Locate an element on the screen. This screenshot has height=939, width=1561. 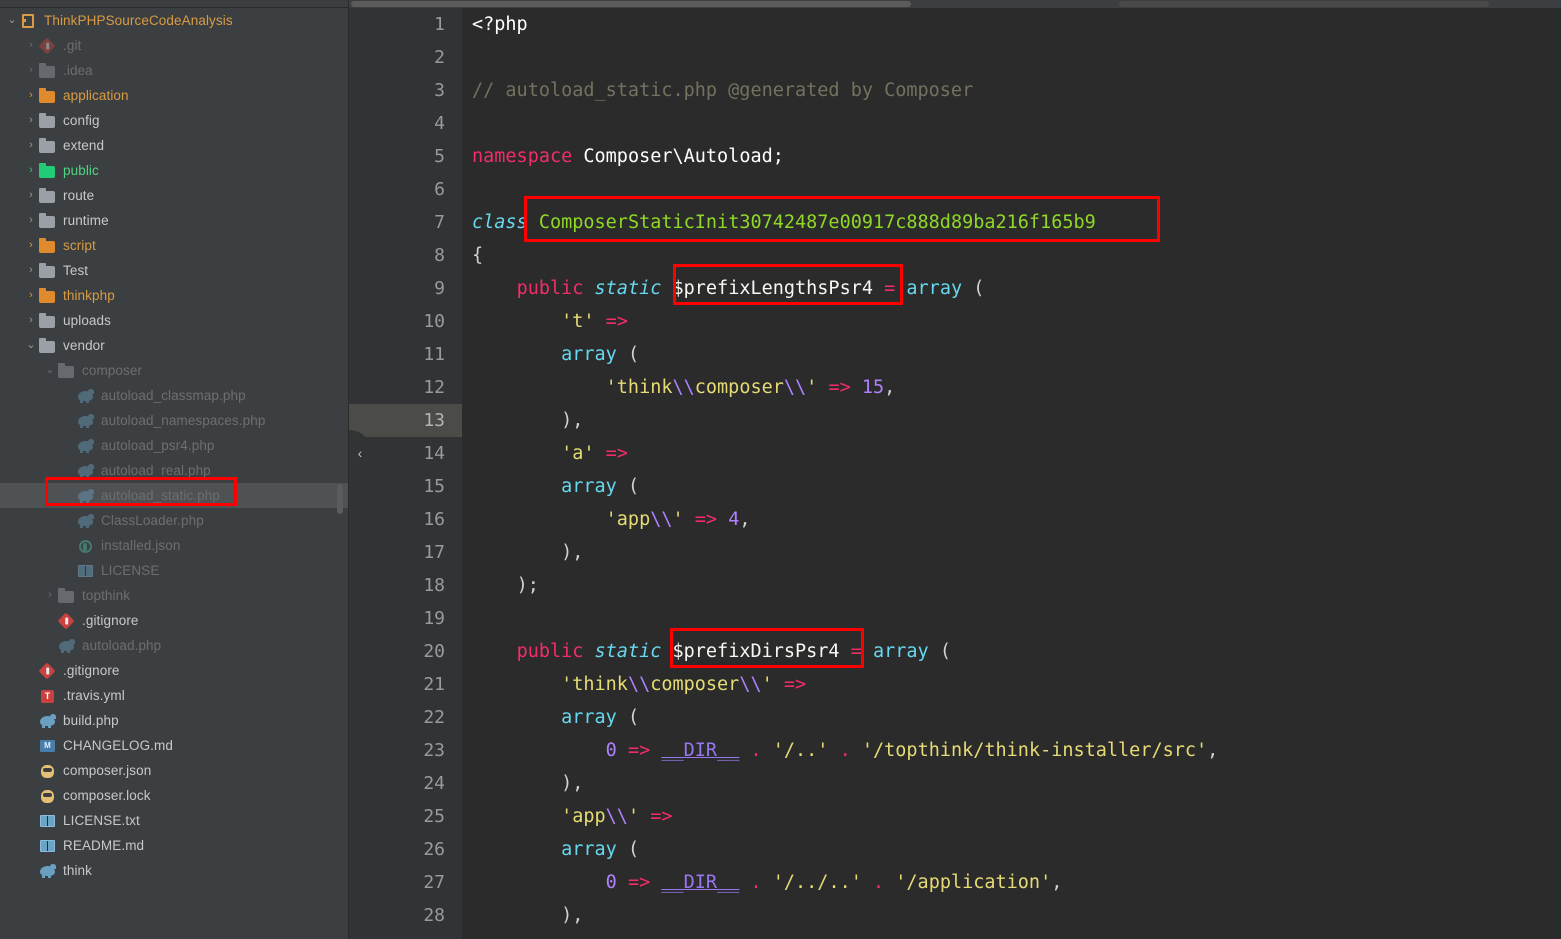
tree-item-license: LICENSE is located at coordinates (174, 570).